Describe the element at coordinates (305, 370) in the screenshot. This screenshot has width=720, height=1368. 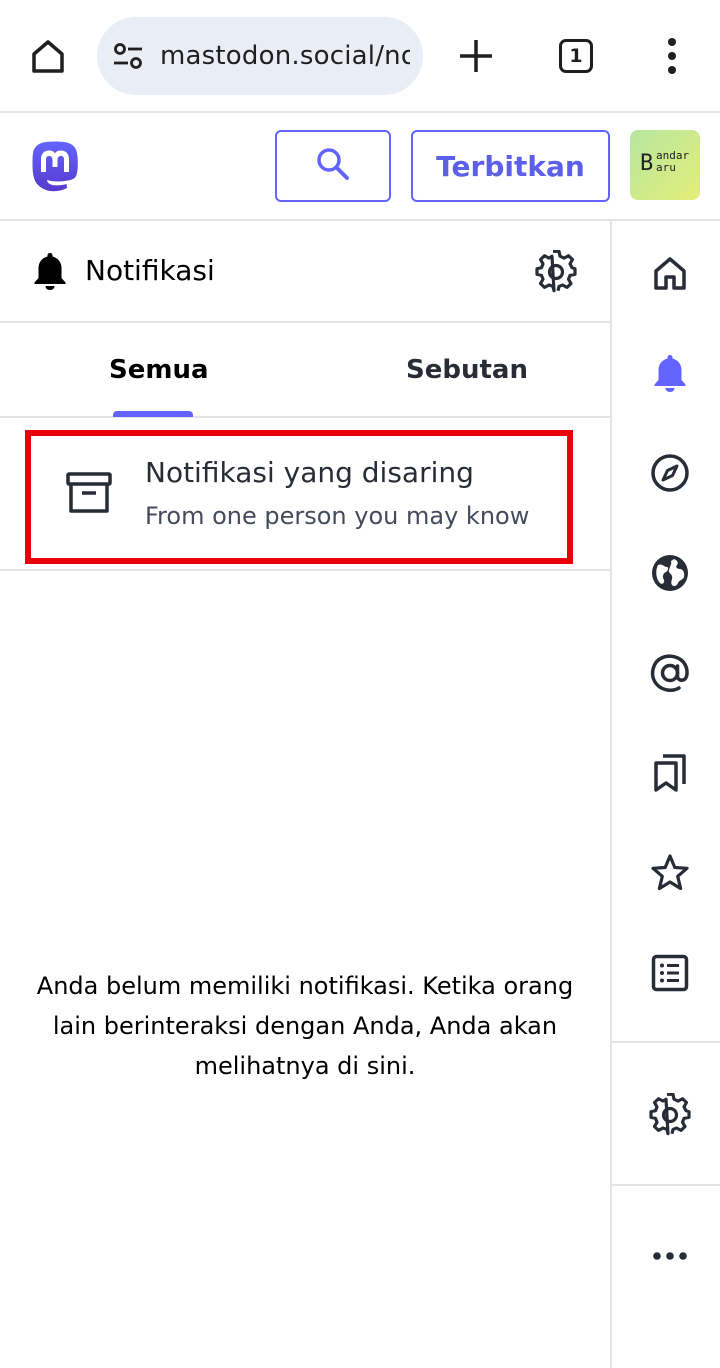
I see `notification-tabs: Semua Sebutan` at that location.